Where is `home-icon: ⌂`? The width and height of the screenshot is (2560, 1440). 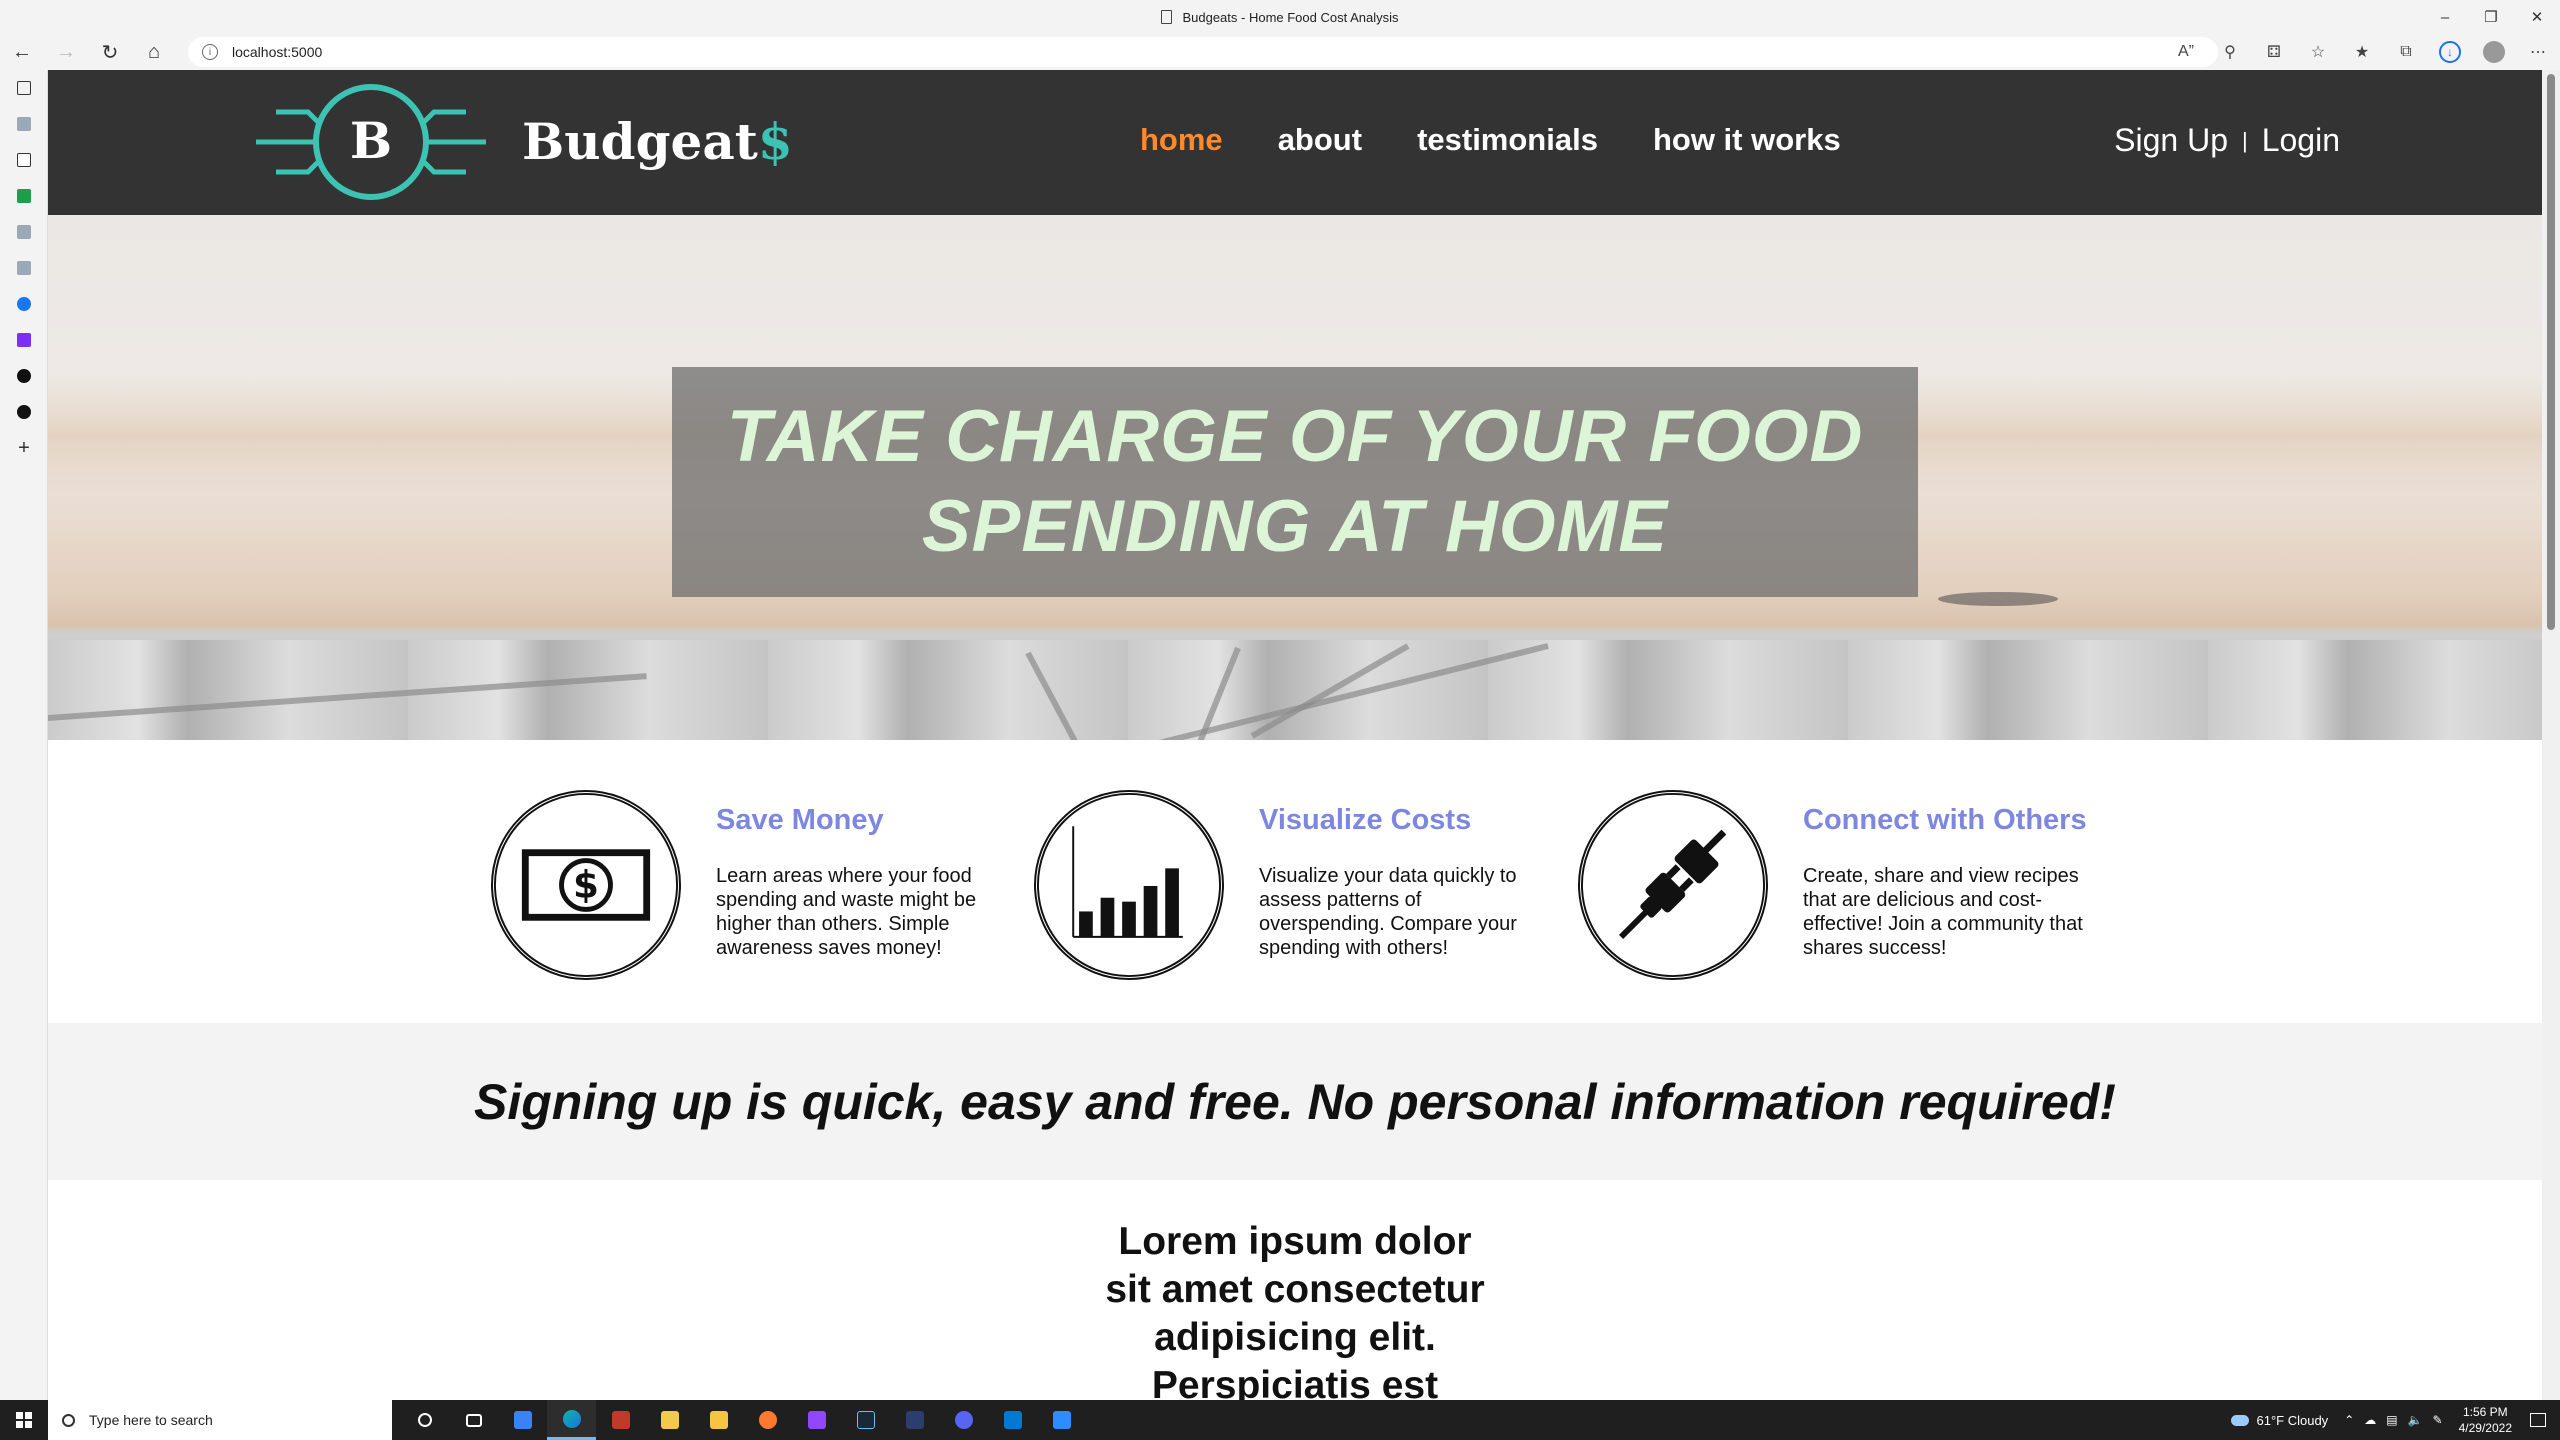
home-icon: ⌂ is located at coordinates (154, 52).